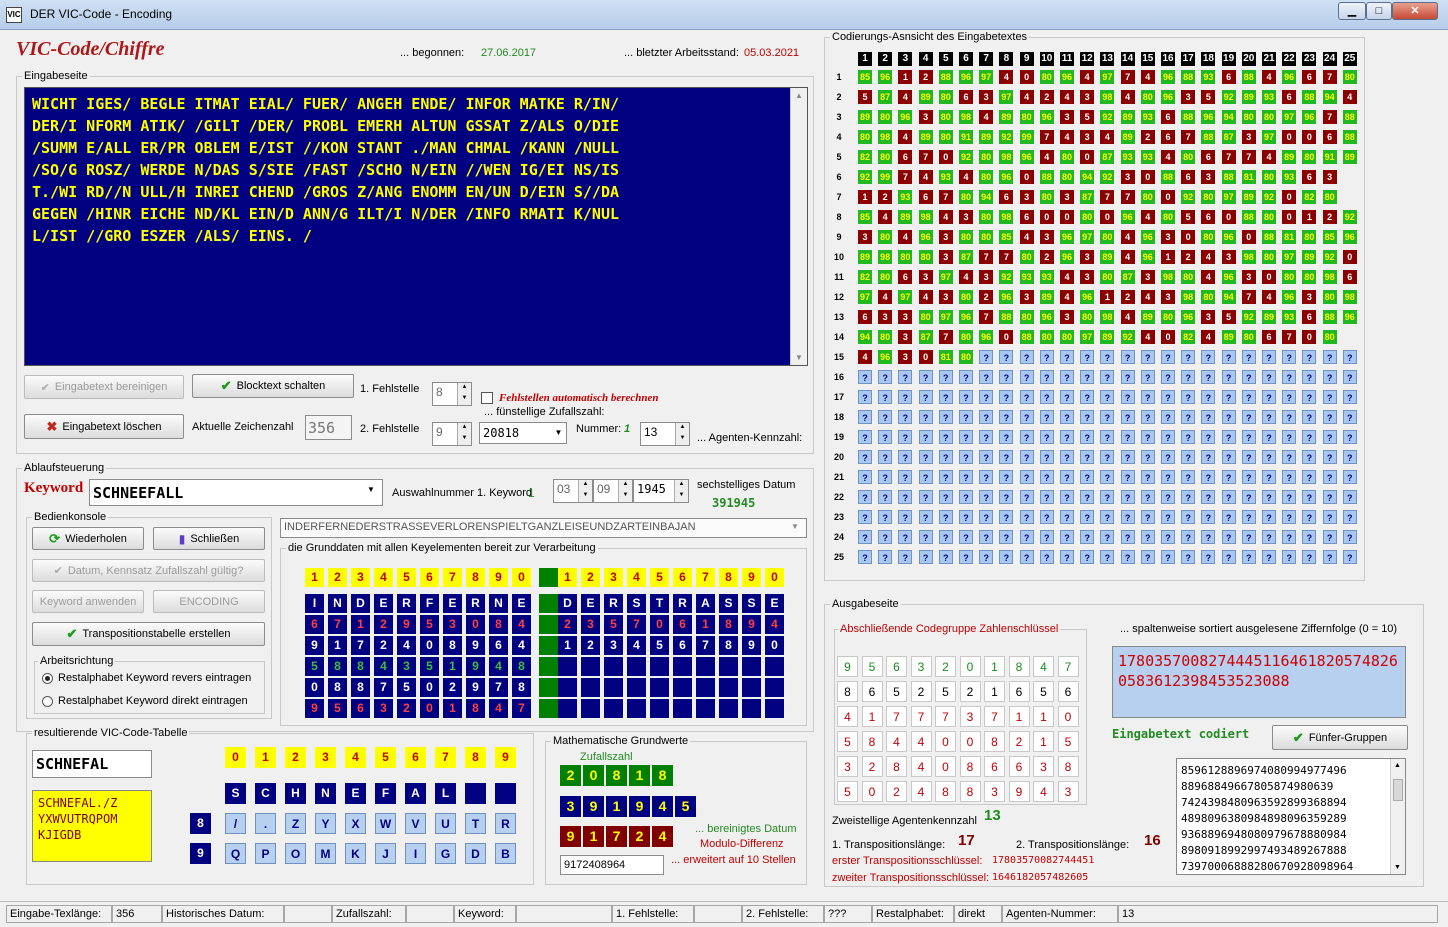 The height and width of the screenshot is (927, 1448). What do you see at coordinates (661, 491) in the screenshot?
I see `date-year-spinner: 1945 ▲ ▼` at bounding box center [661, 491].